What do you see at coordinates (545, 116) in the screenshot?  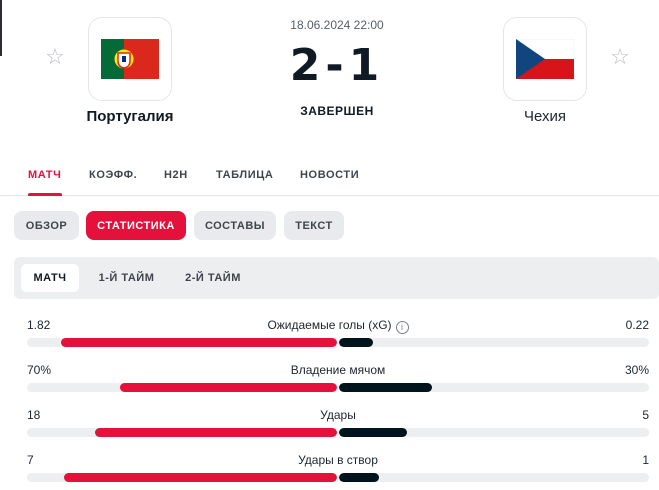 I see `away-team-name: Чехия` at bounding box center [545, 116].